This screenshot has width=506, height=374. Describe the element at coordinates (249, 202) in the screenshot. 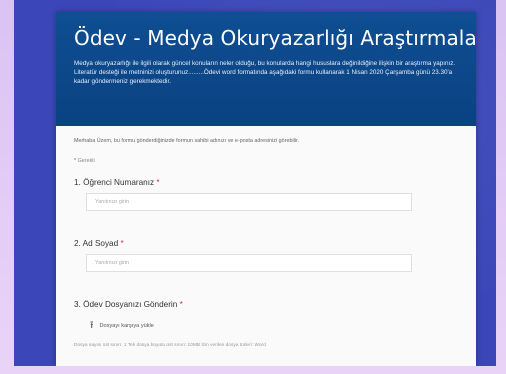

I see `student-number-input: Yanıtınızı girin` at that location.